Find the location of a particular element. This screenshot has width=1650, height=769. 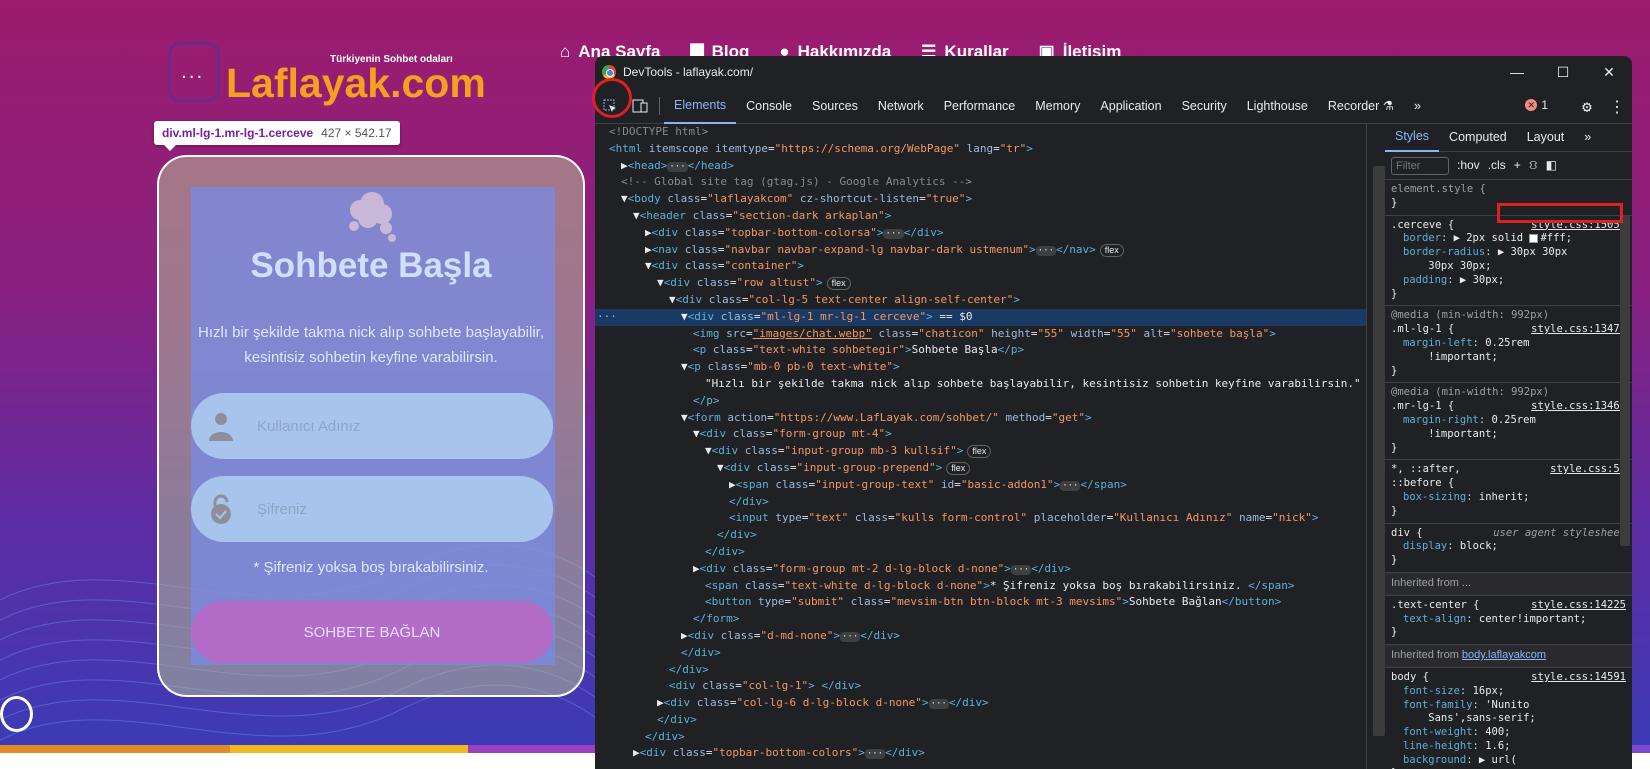

tab-application: Application is located at coordinates (1130, 106).